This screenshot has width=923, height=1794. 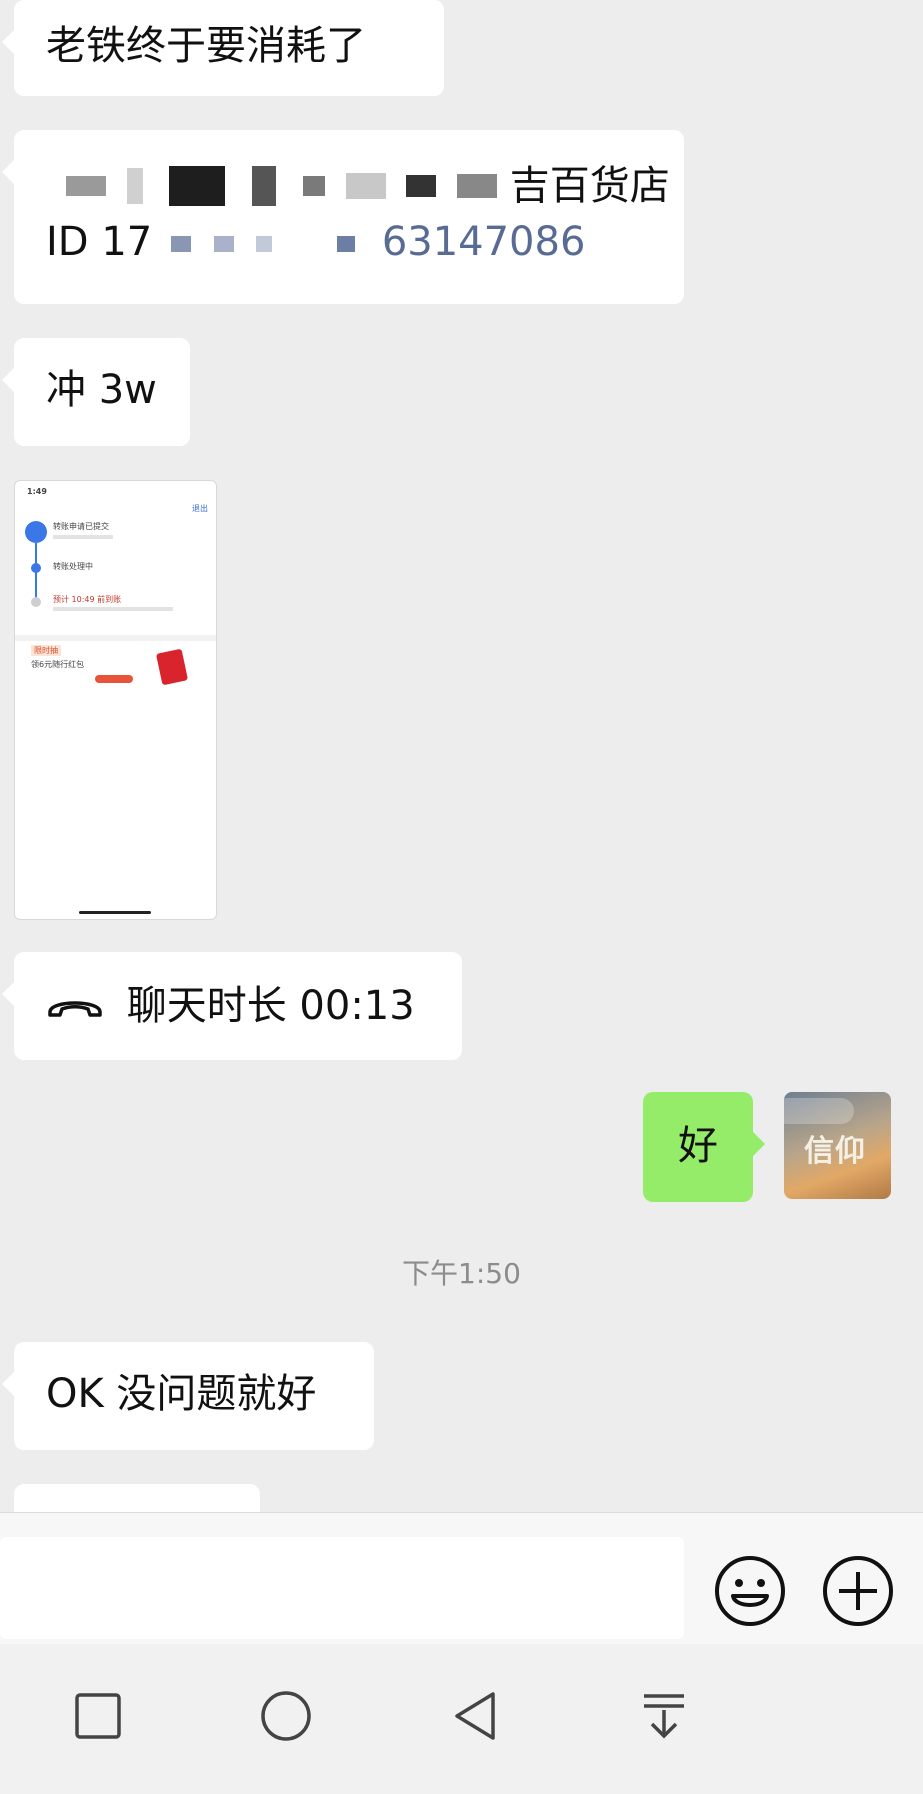 What do you see at coordinates (286, 1716) in the screenshot?
I see `circle-icon` at bounding box center [286, 1716].